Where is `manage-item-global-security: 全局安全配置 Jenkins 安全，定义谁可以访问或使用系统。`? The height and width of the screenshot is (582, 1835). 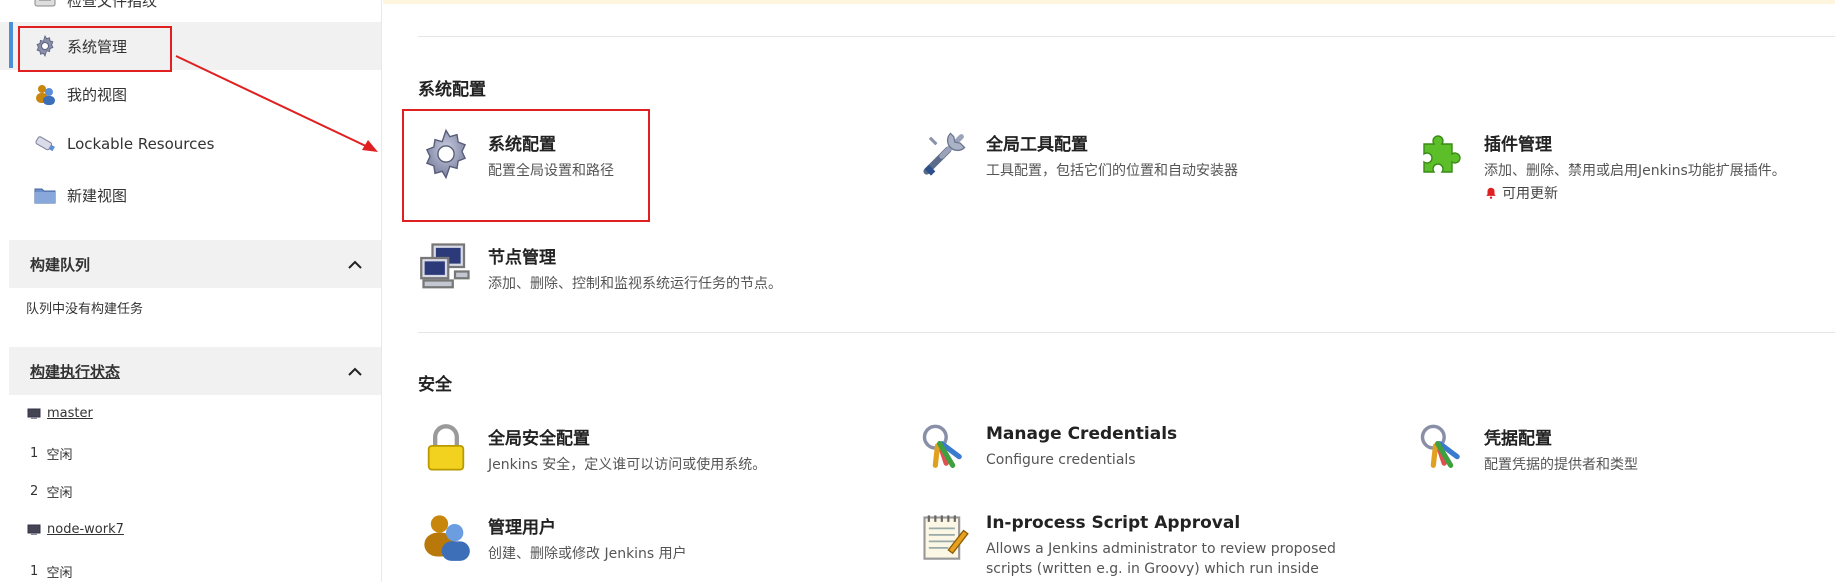
manage-item-global-security: 全局安全配置 Jenkins 安全，定义谁可以访问或使用系统。 is located at coordinates (592, 448).